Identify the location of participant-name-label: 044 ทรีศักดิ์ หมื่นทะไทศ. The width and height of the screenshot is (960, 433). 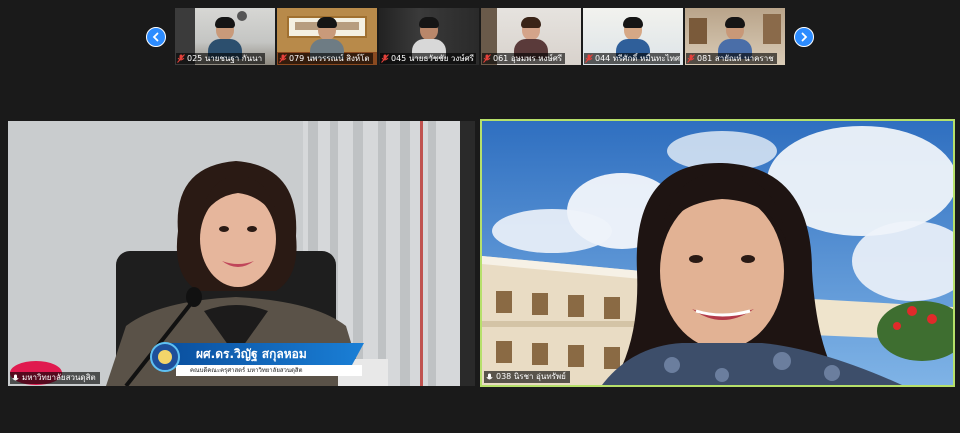
(632, 58).